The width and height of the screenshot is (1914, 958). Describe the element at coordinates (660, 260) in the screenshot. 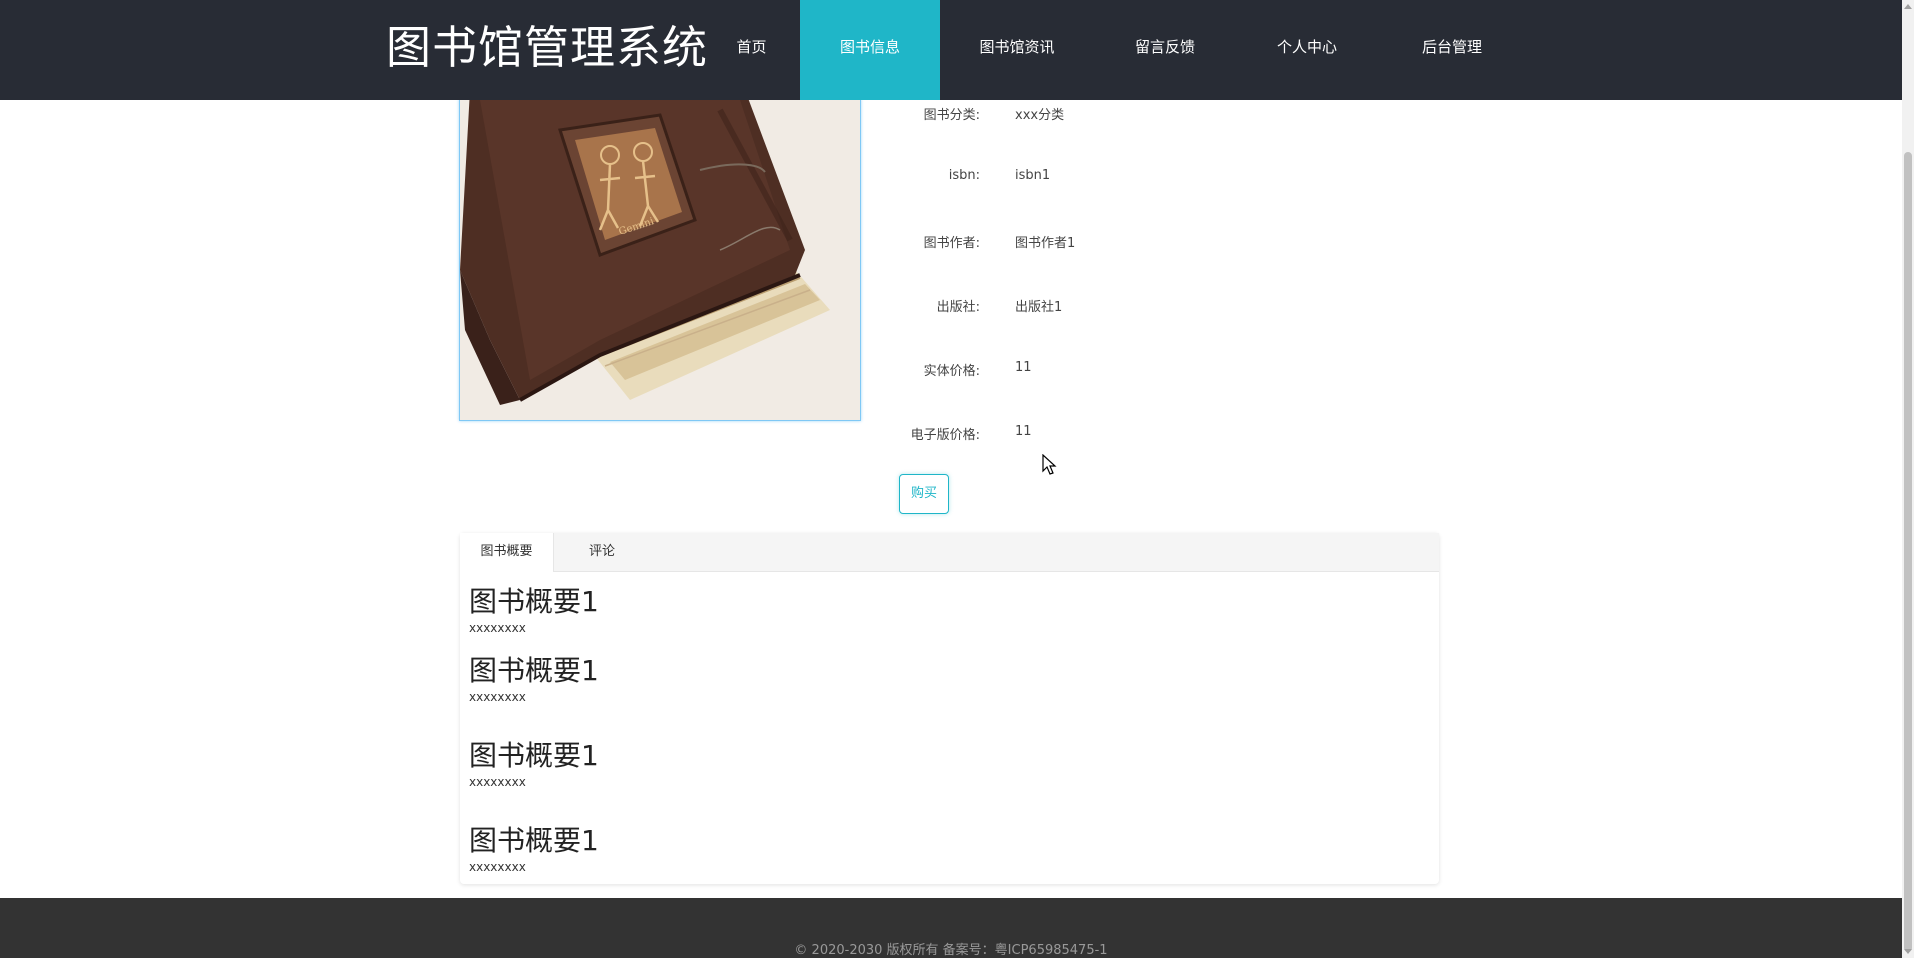

I see `book-cover-image: Gemini` at that location.